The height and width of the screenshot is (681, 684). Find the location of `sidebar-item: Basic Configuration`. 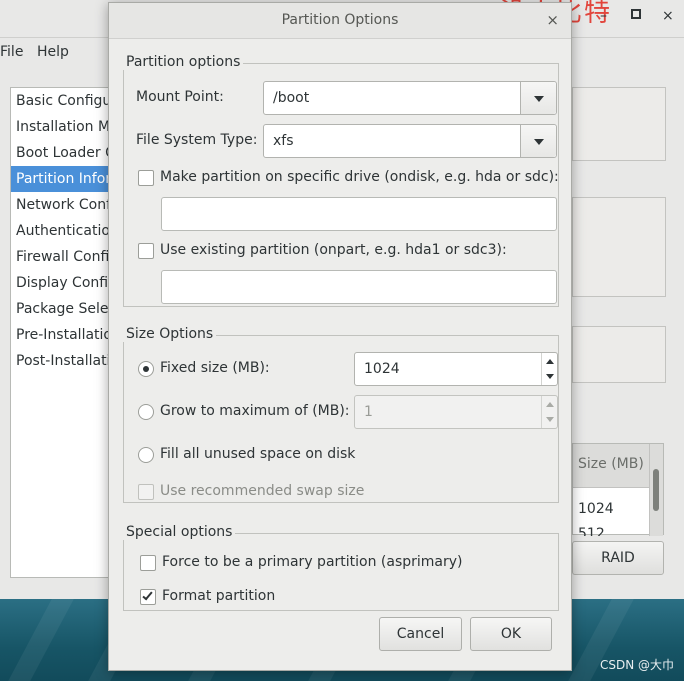

sidebar-item: Basic Configuration is located at coordinates (65, 101).